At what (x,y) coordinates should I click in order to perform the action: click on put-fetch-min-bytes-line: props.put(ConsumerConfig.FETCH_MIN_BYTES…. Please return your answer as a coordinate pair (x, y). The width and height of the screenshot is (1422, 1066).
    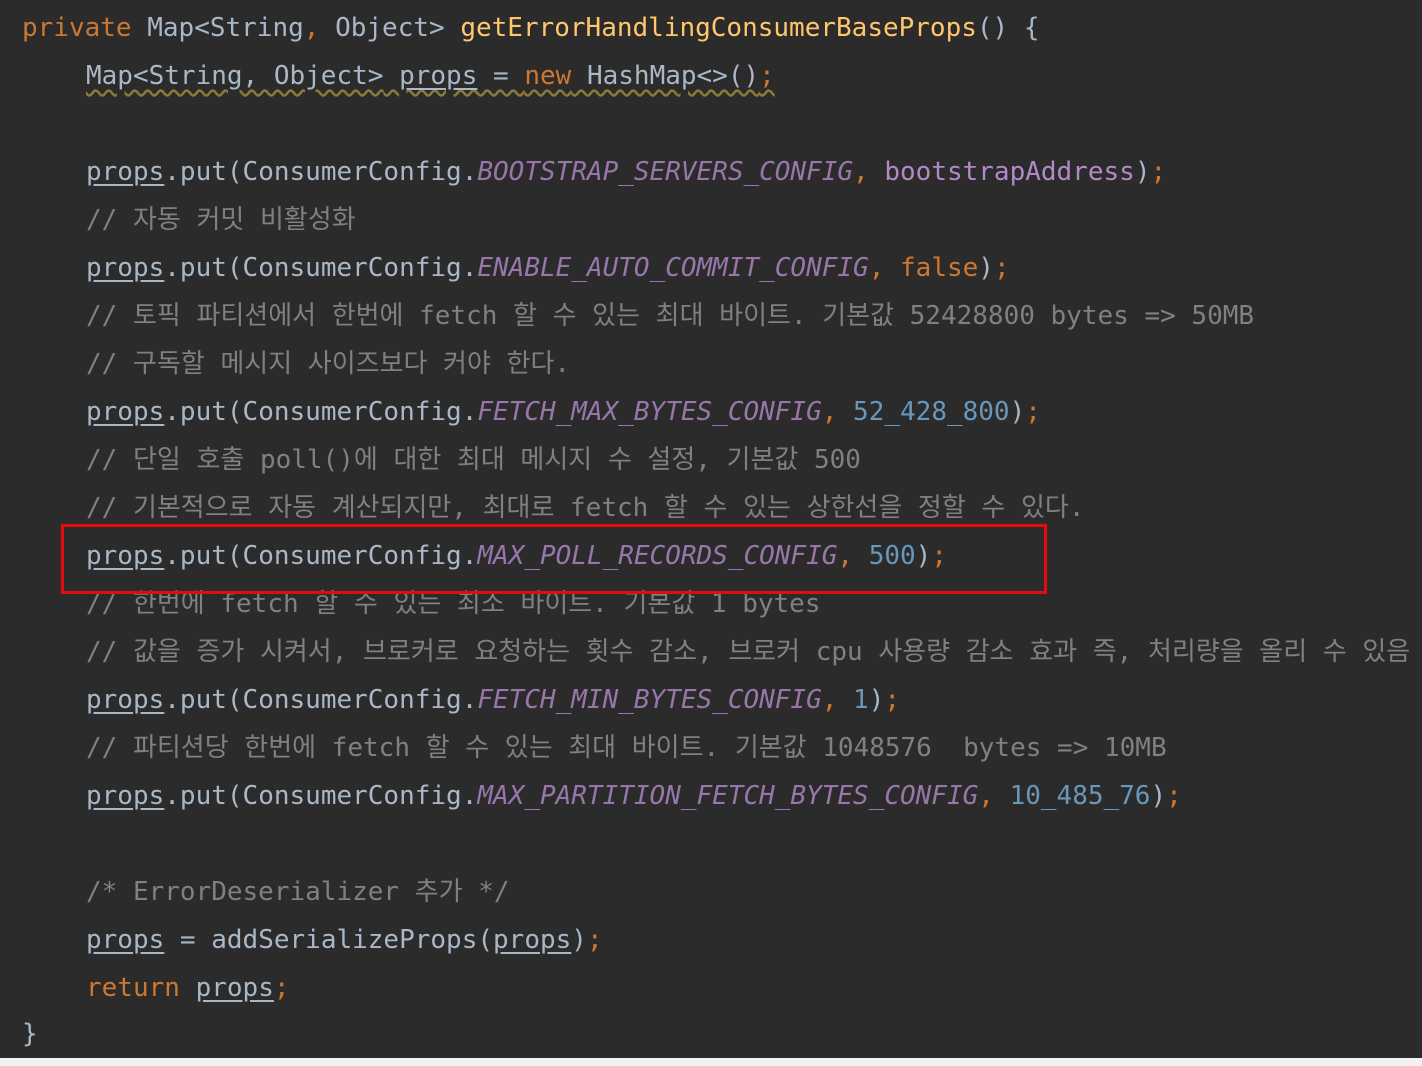
    Looking at the image, I should click on (493, 700).